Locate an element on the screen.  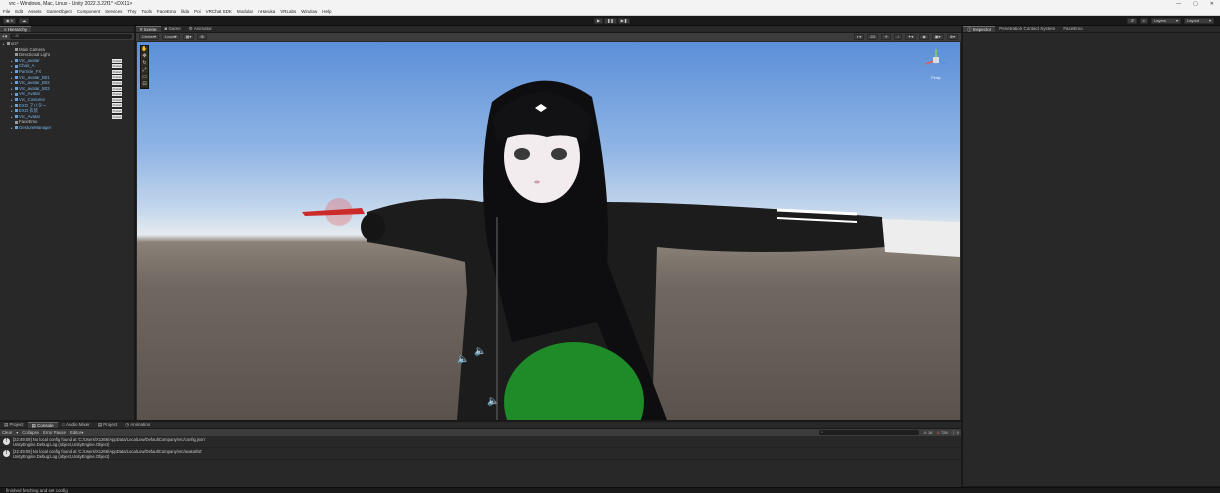
tab-faceemo: FaceEmo is located at coordinates (1072, 29).